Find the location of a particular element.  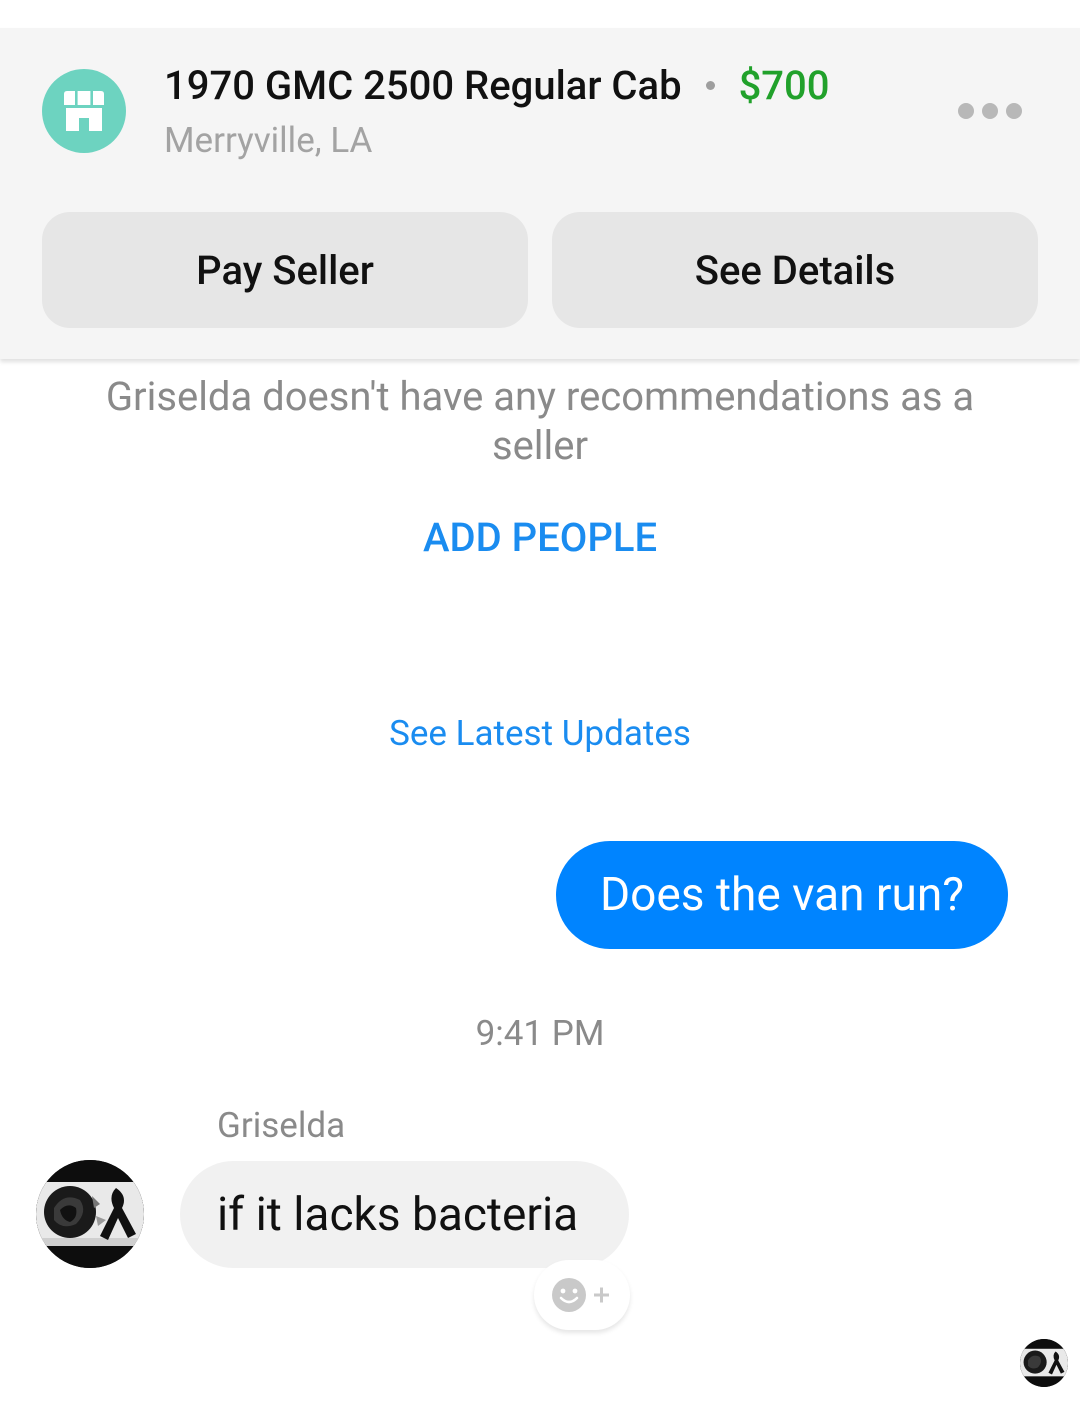

see-latest-updates-link: See Latest Updates is located at coordinates (540, 733).